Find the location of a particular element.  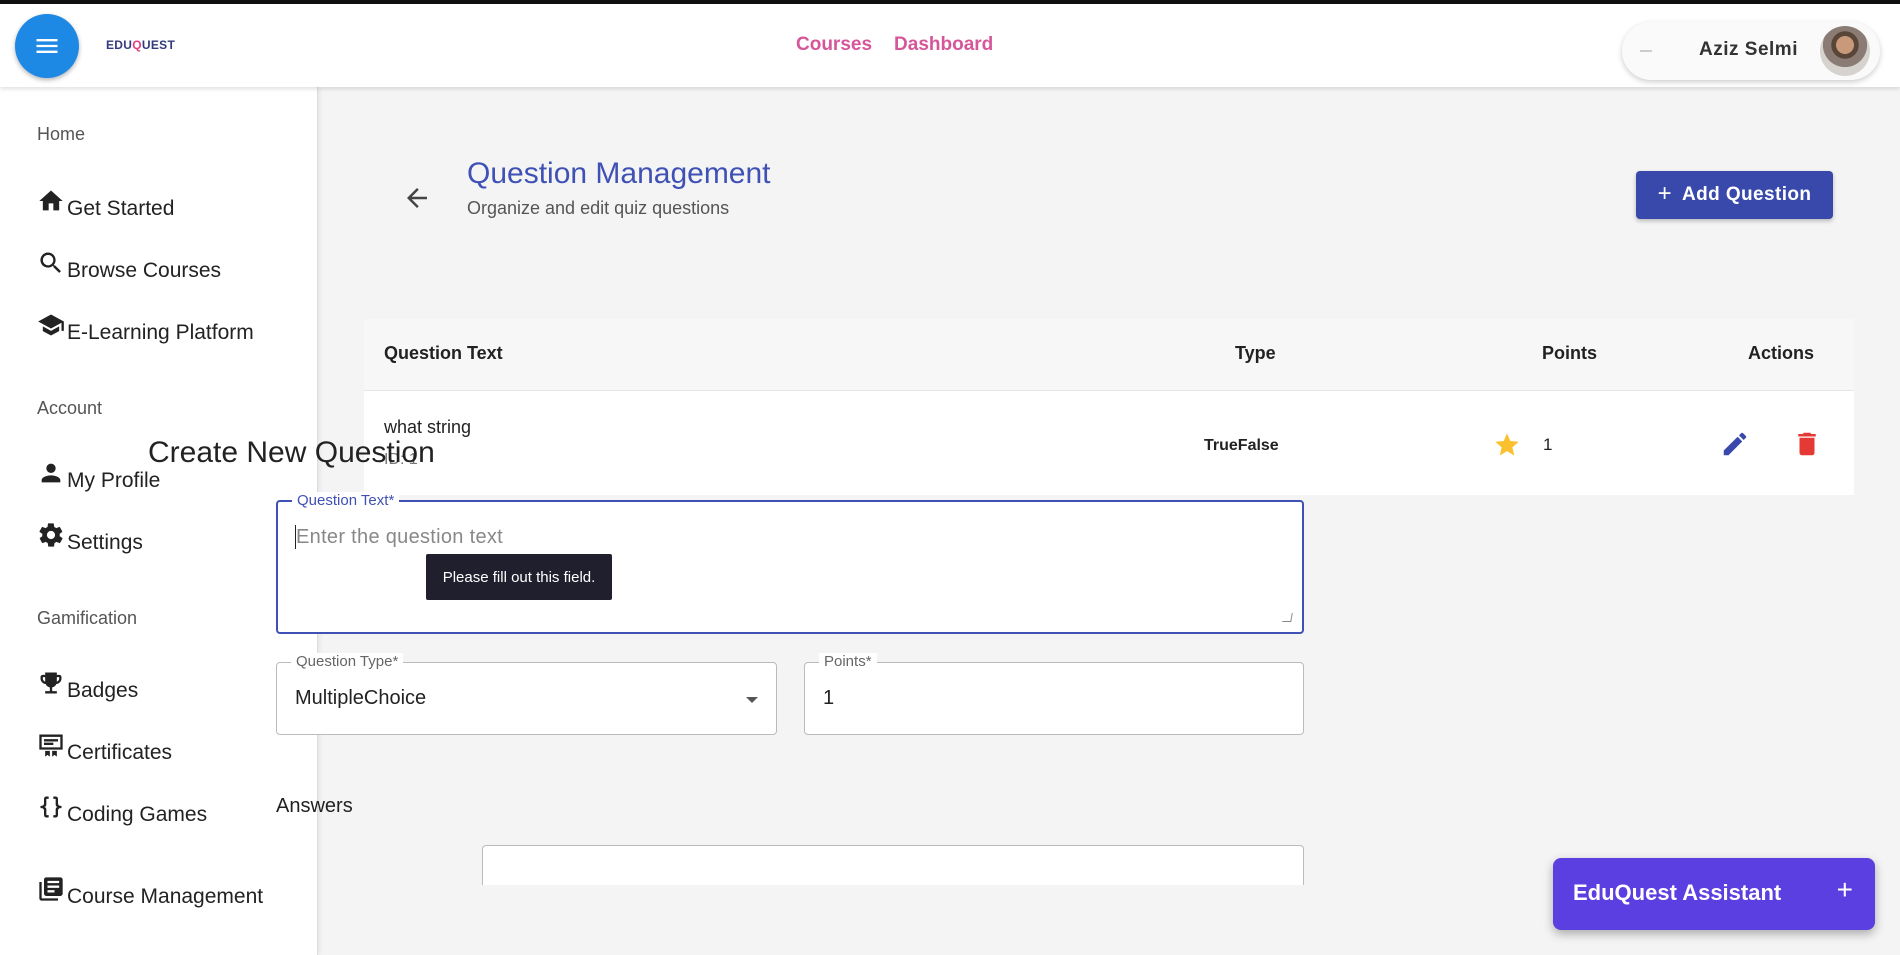

validation-tooltip: Please fill out this field. is located at coordinates (519, 577).